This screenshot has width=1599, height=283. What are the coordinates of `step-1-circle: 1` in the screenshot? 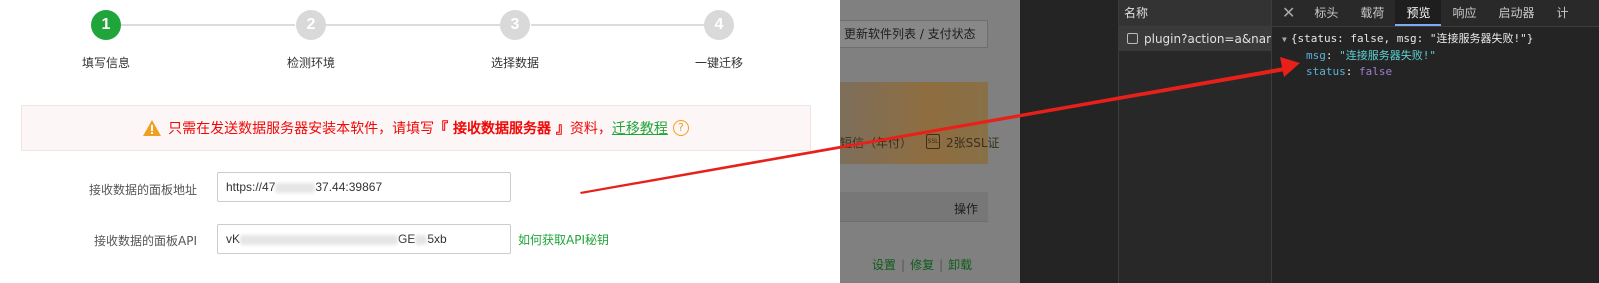 It's located at (106, 25).